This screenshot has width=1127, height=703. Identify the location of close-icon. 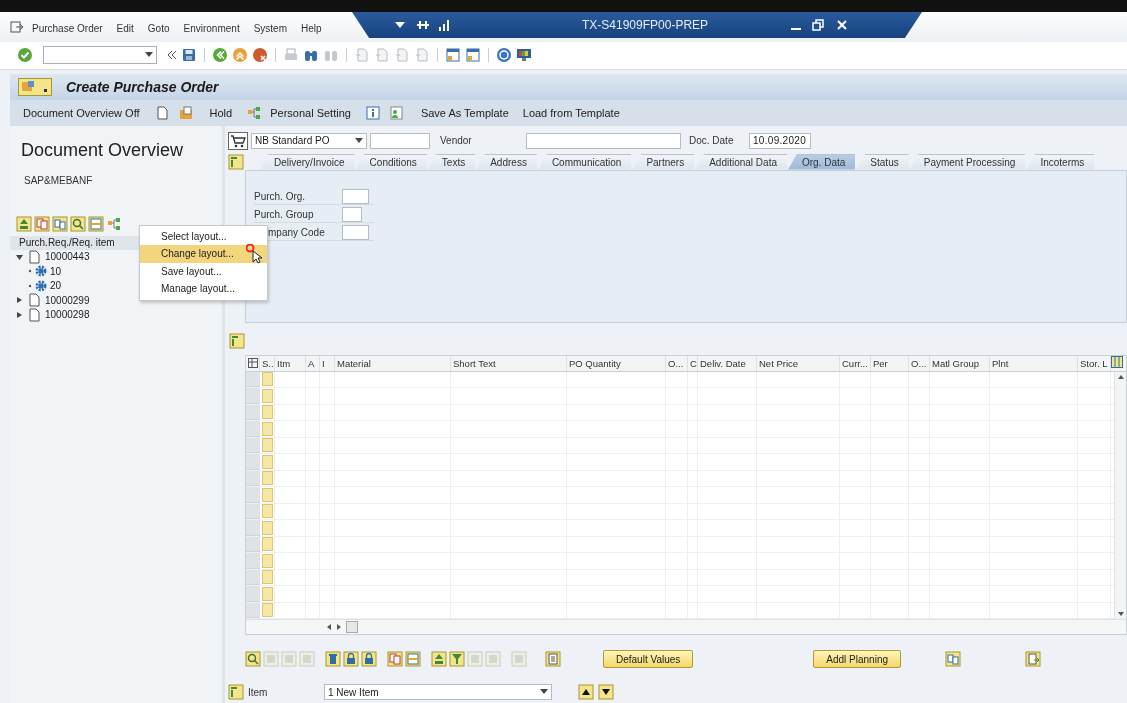
(842, 24).